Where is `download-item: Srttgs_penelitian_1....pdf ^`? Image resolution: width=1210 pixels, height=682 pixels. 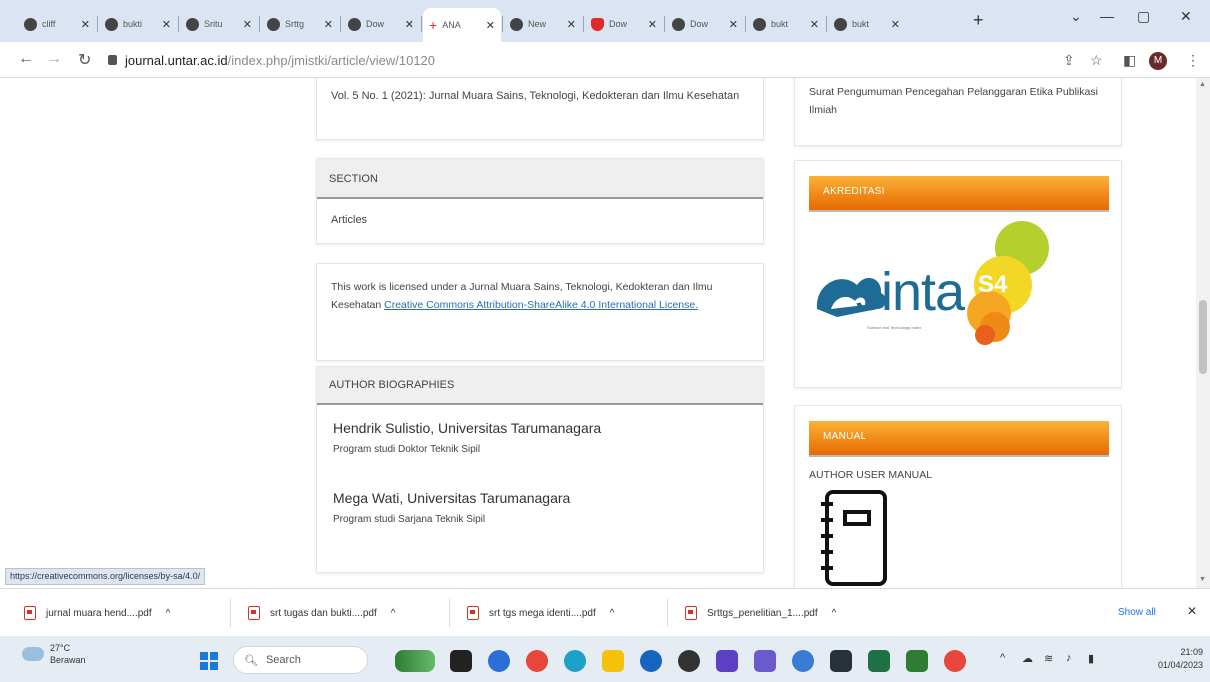
download-item: Srttgs_penelitian_1....pdf ^ is located at coordinates (760, 613).